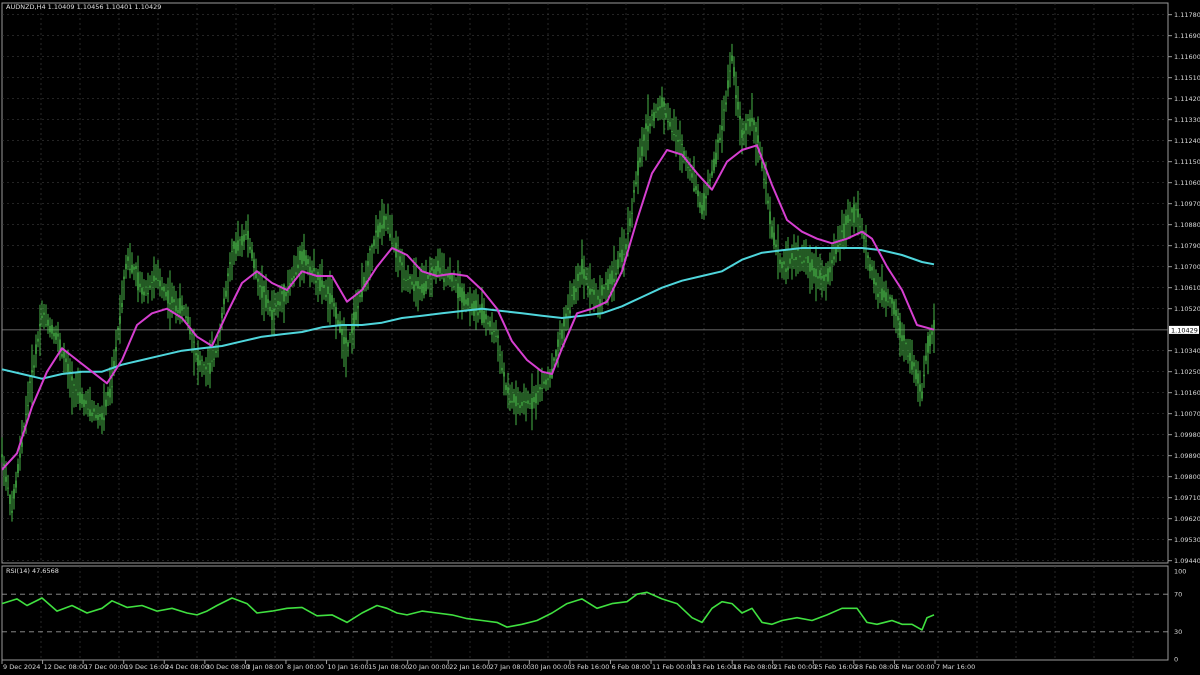  Describe the element at coordinates (228, 667) in the screenshot. I see `time-tick-label: 30 Dec 08:00` at that location.